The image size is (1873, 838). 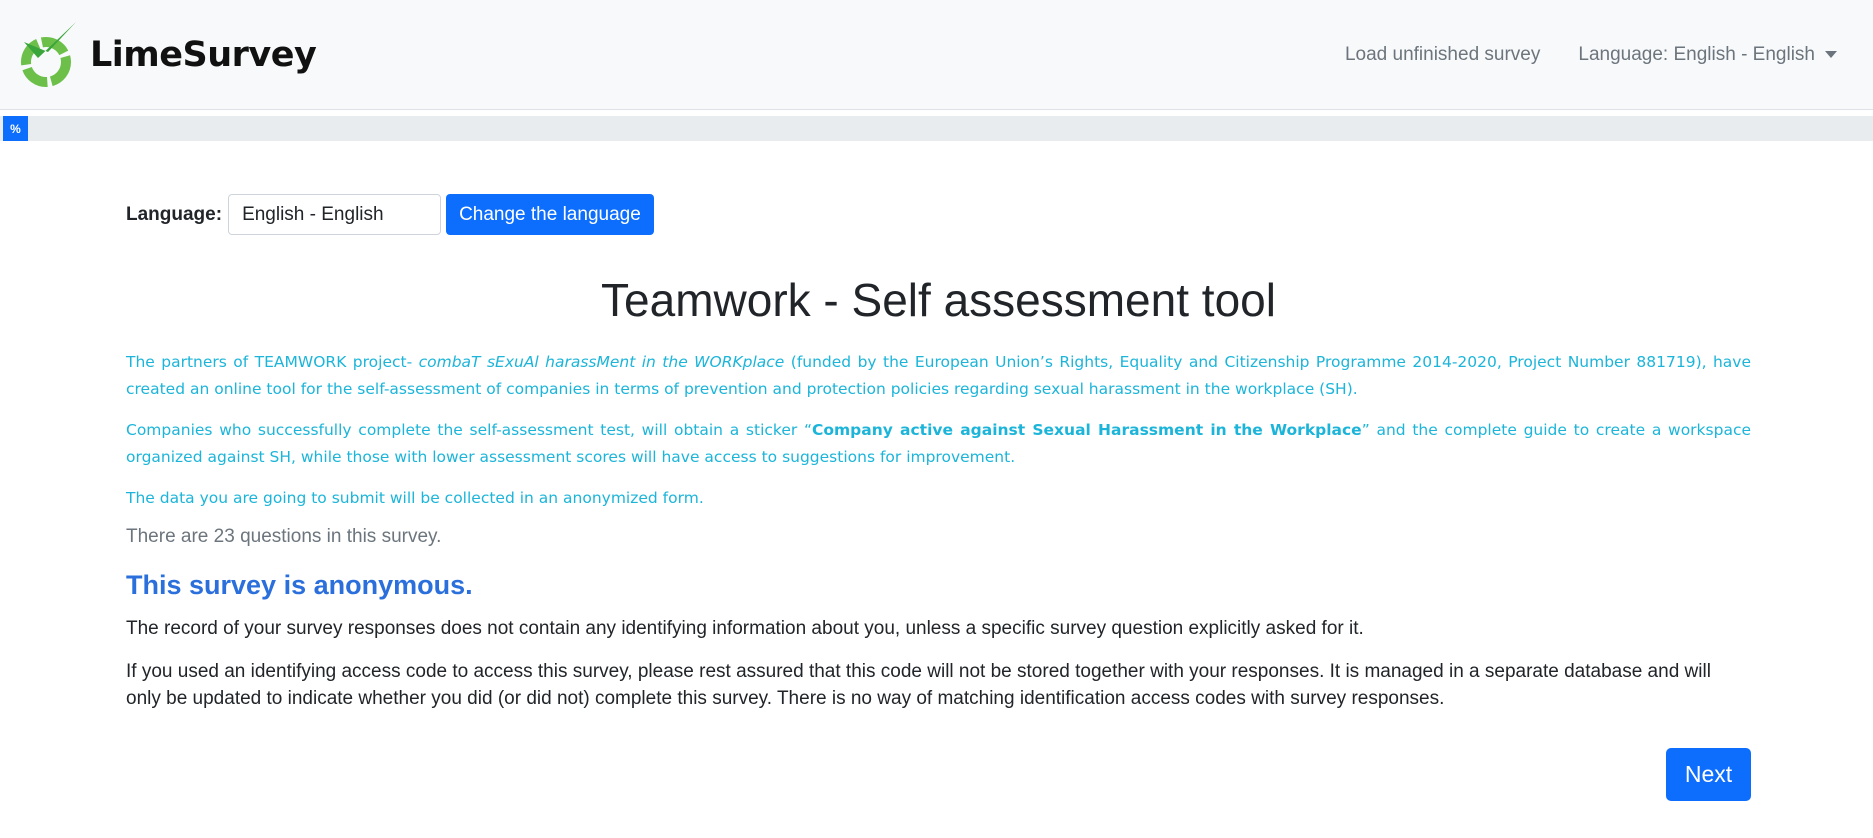 What do you see at coordinates (550, 214) in the screenshot?
I see `change-language-button: Change the language` at bounding box center [550, 214].